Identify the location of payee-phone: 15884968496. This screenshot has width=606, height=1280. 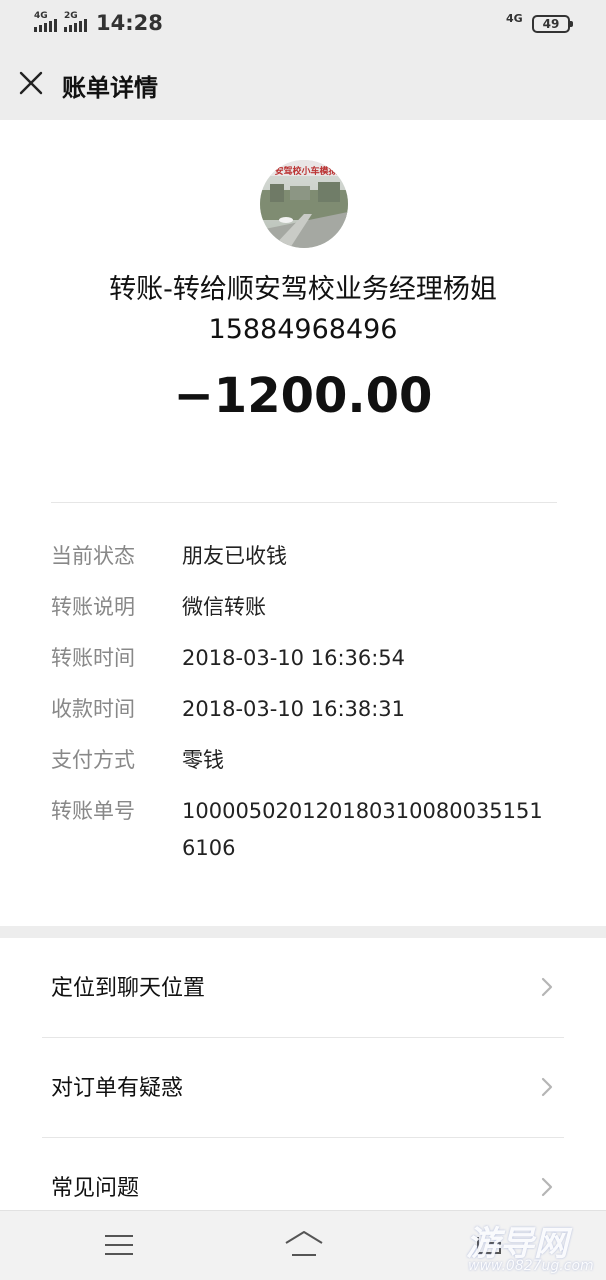
(303, 329).